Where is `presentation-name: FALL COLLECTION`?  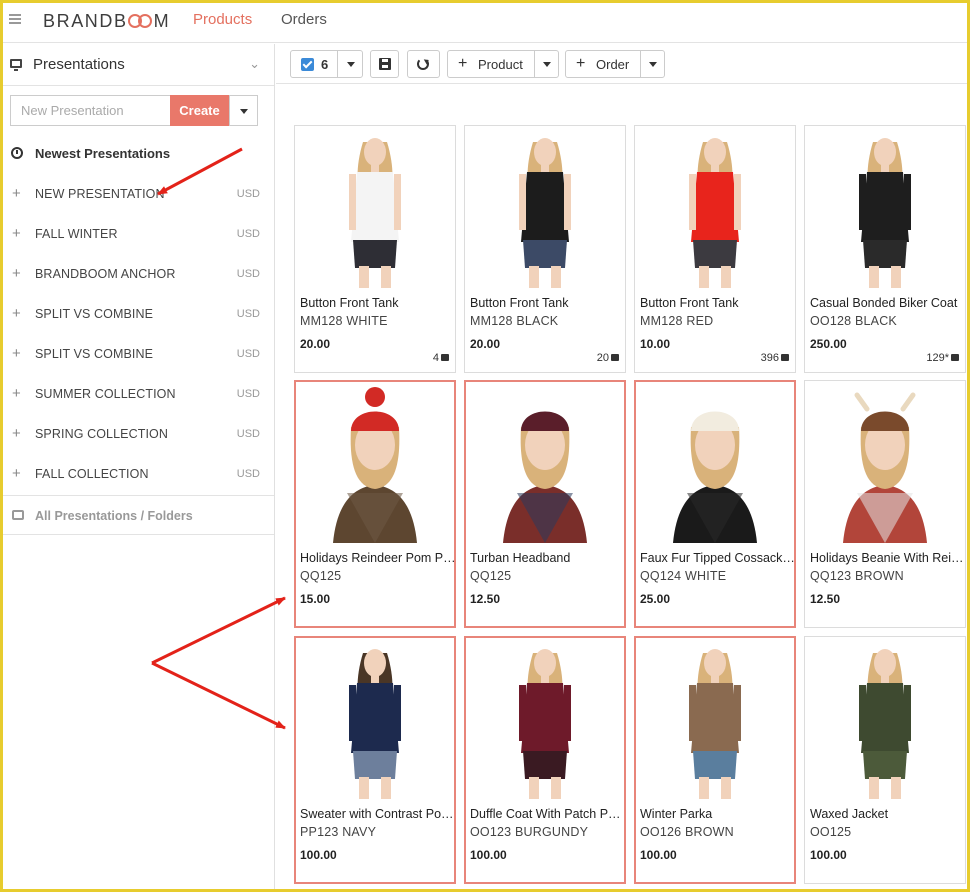
presentation-name: FALL COLLECTION is located at coordinates (92, 474).